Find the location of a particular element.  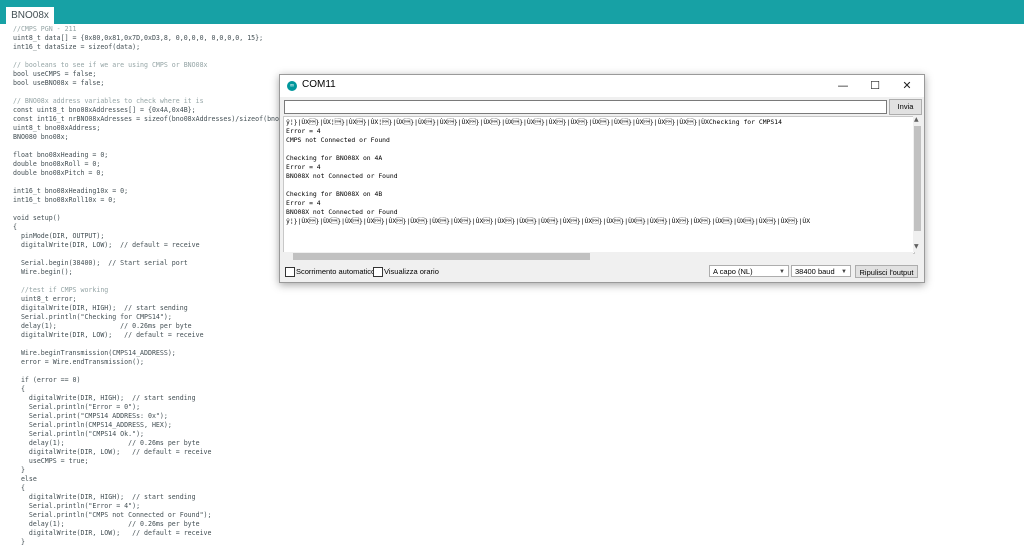

window-title: COM11 is located at coordinates (319, 84).